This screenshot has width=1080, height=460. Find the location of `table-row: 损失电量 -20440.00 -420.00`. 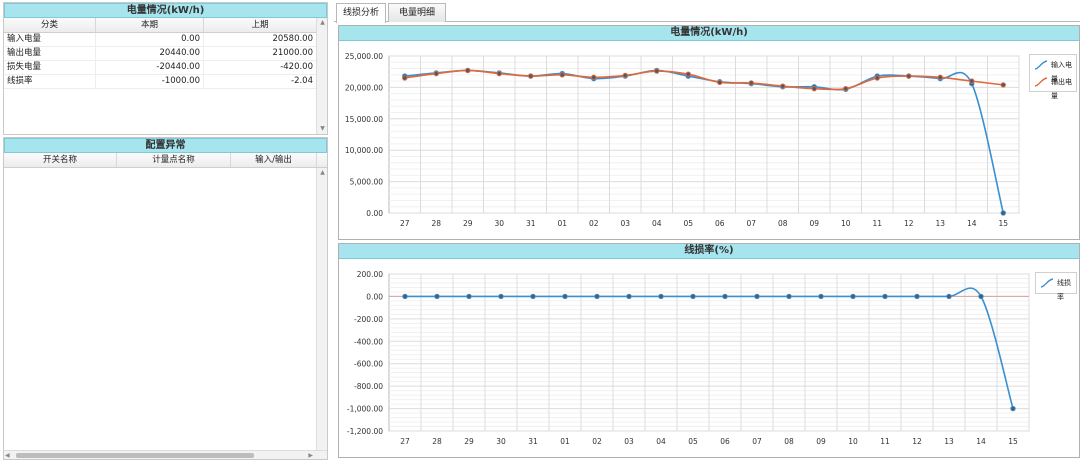

table-row: 损失电量 -20440.00 -420.00 is located at coordinates (165, 68).